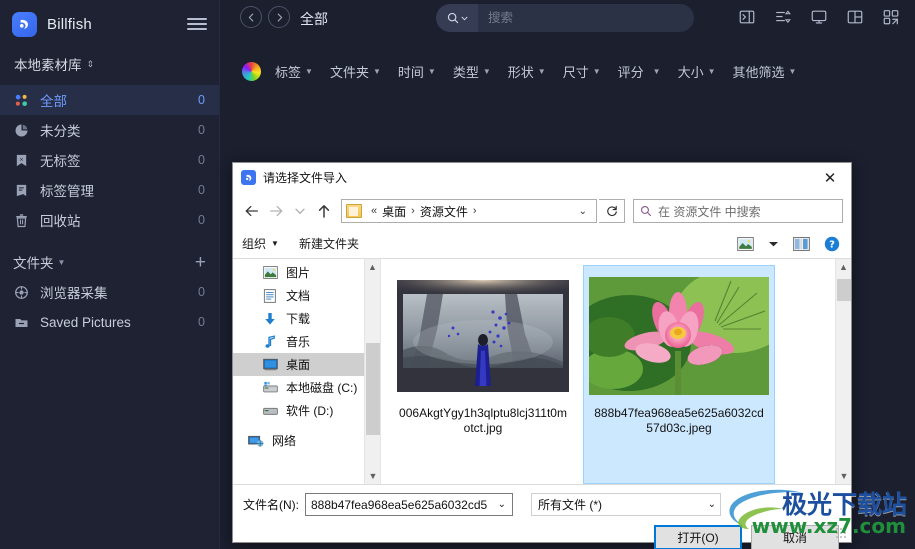 The image size is (915, 549). I want to click on breadcrumb-prefix: «, so click(374, 211).